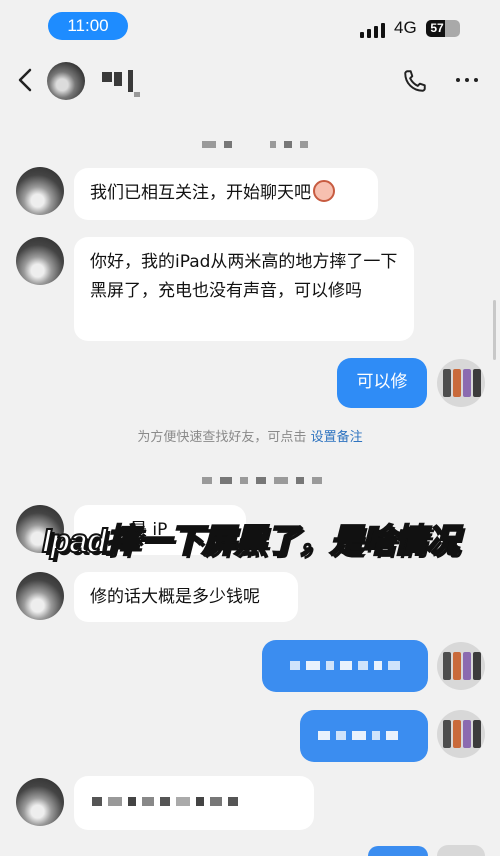  I want to click on chevron-left-icon, so click(26, 80).